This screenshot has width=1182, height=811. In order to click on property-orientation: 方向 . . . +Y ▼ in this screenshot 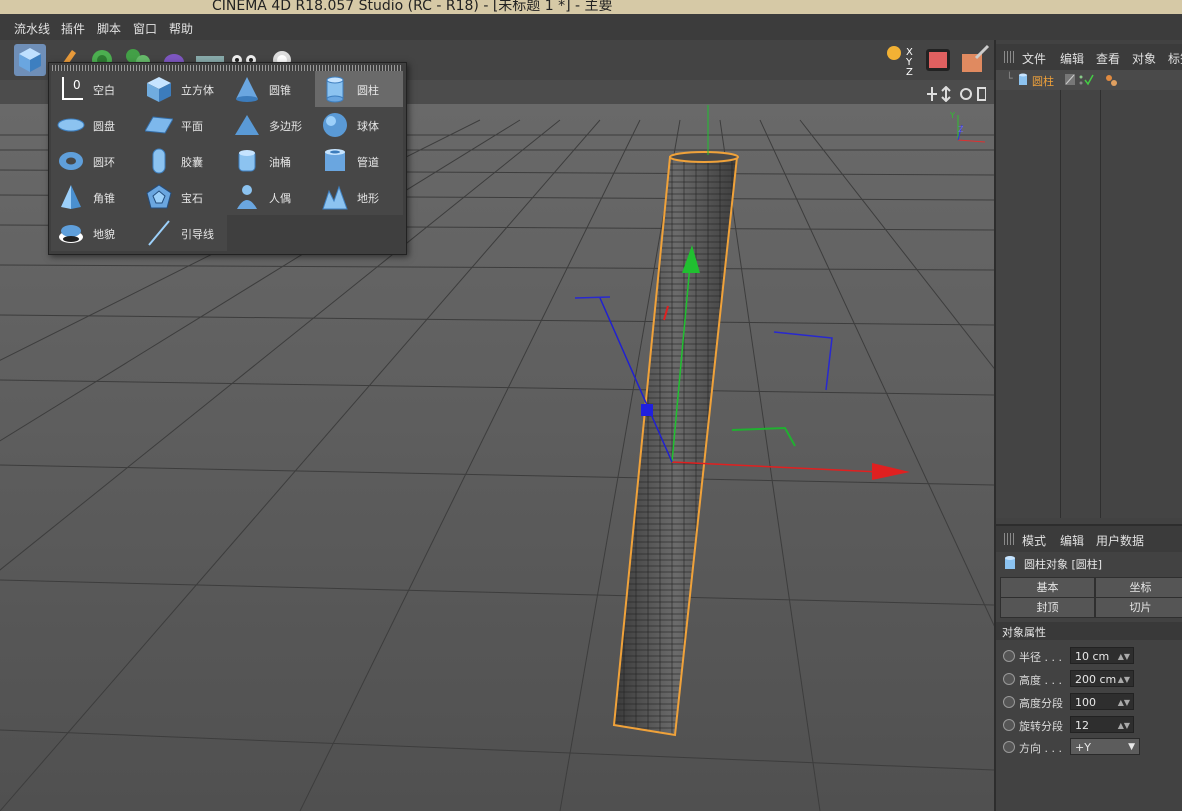, I will do `click(1089, 747)`.